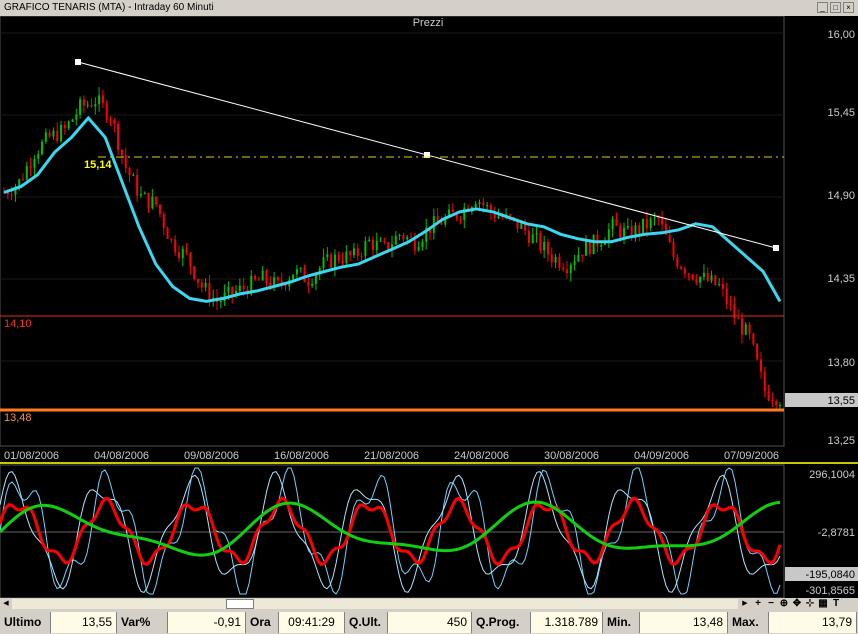  Describe the element at coordinates (832, 475) in the screenshot. I see `osc-y-tick: 296,1004` at that location.